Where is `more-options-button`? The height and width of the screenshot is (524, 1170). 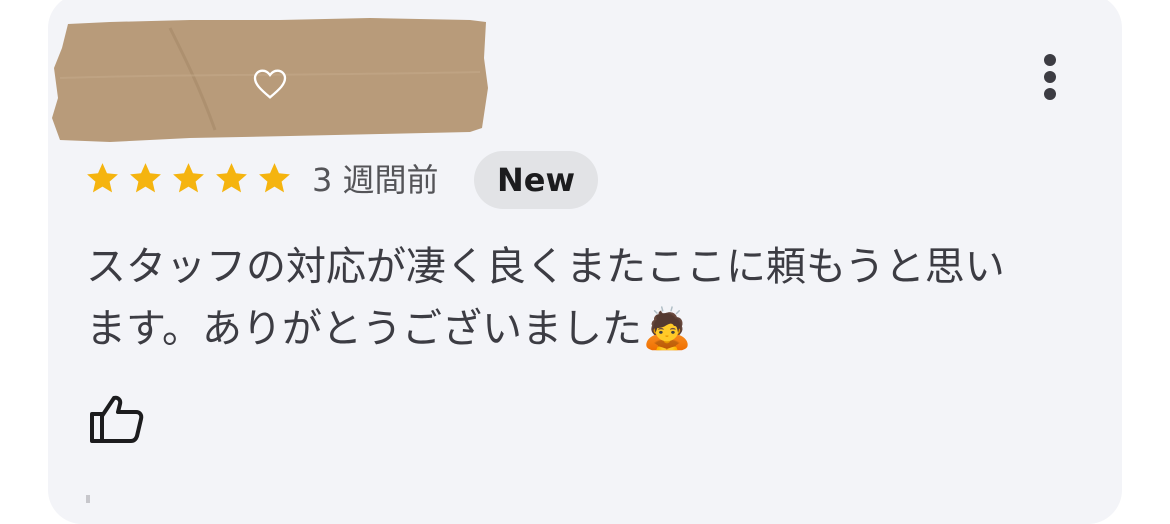 more-options-button is located at coordinates (1050, 77).